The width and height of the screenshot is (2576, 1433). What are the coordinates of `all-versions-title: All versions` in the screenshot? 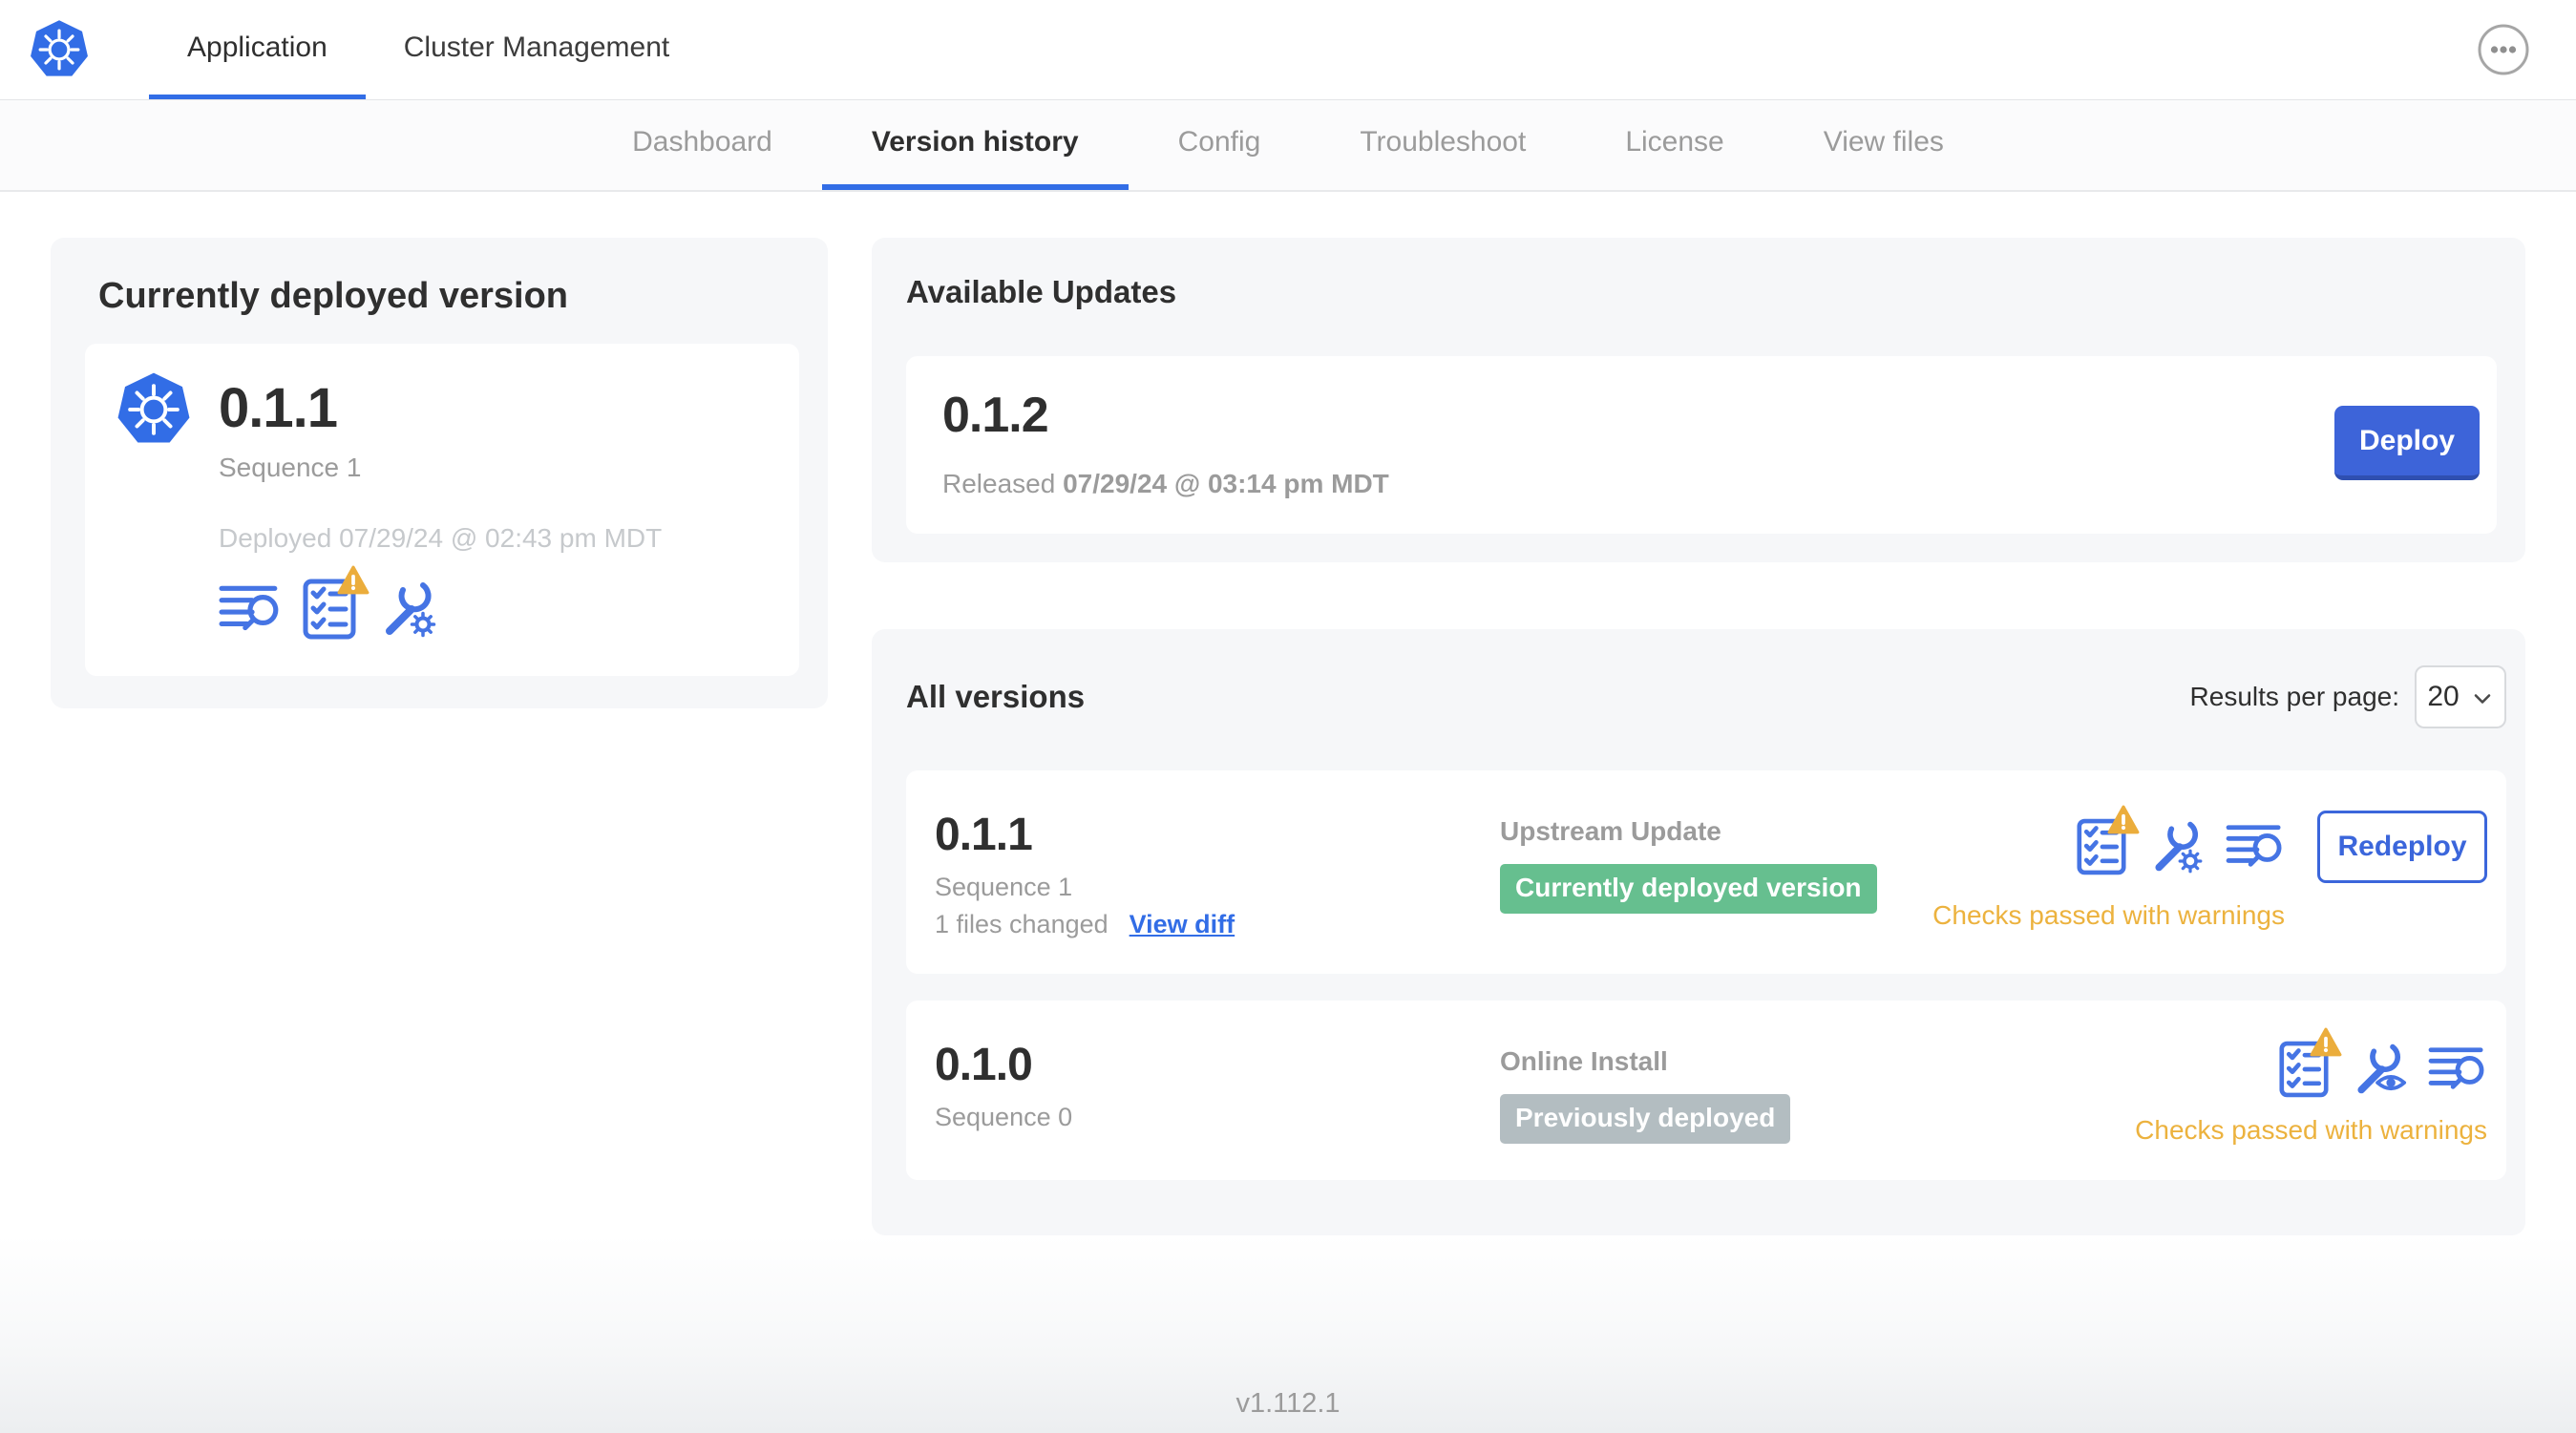 It's located at (996, 697).